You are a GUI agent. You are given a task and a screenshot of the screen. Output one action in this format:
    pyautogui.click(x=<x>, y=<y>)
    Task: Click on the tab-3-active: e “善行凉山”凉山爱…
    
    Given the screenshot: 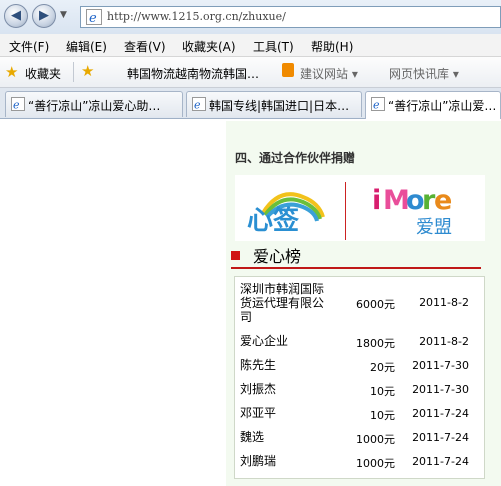 What is the action you would take?
    pyautogui.click(x=433, y=105)
    